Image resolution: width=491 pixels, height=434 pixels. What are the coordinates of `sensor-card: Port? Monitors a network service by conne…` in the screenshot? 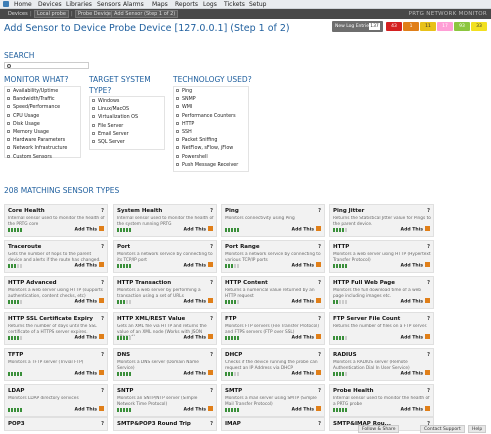 It's located at (165, 256).